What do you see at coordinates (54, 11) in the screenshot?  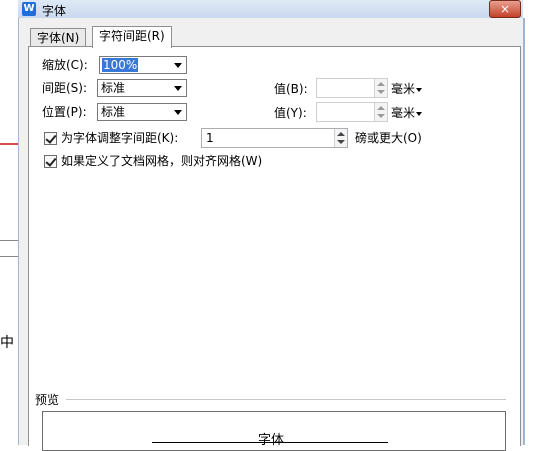 I see `dialog-title: 字体` at bounding box center [54, 11].